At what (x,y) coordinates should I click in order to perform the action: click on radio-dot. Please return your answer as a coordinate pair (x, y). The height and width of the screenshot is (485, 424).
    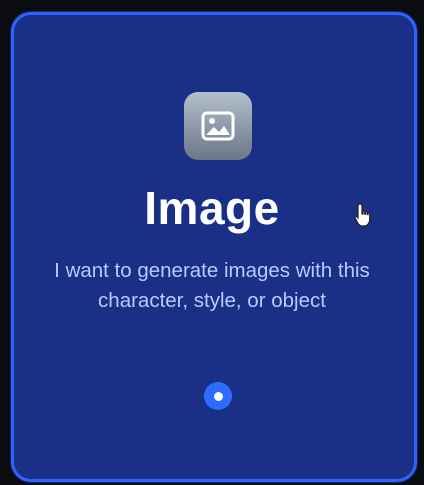
    Looking at the image, I should click on (218, 396).